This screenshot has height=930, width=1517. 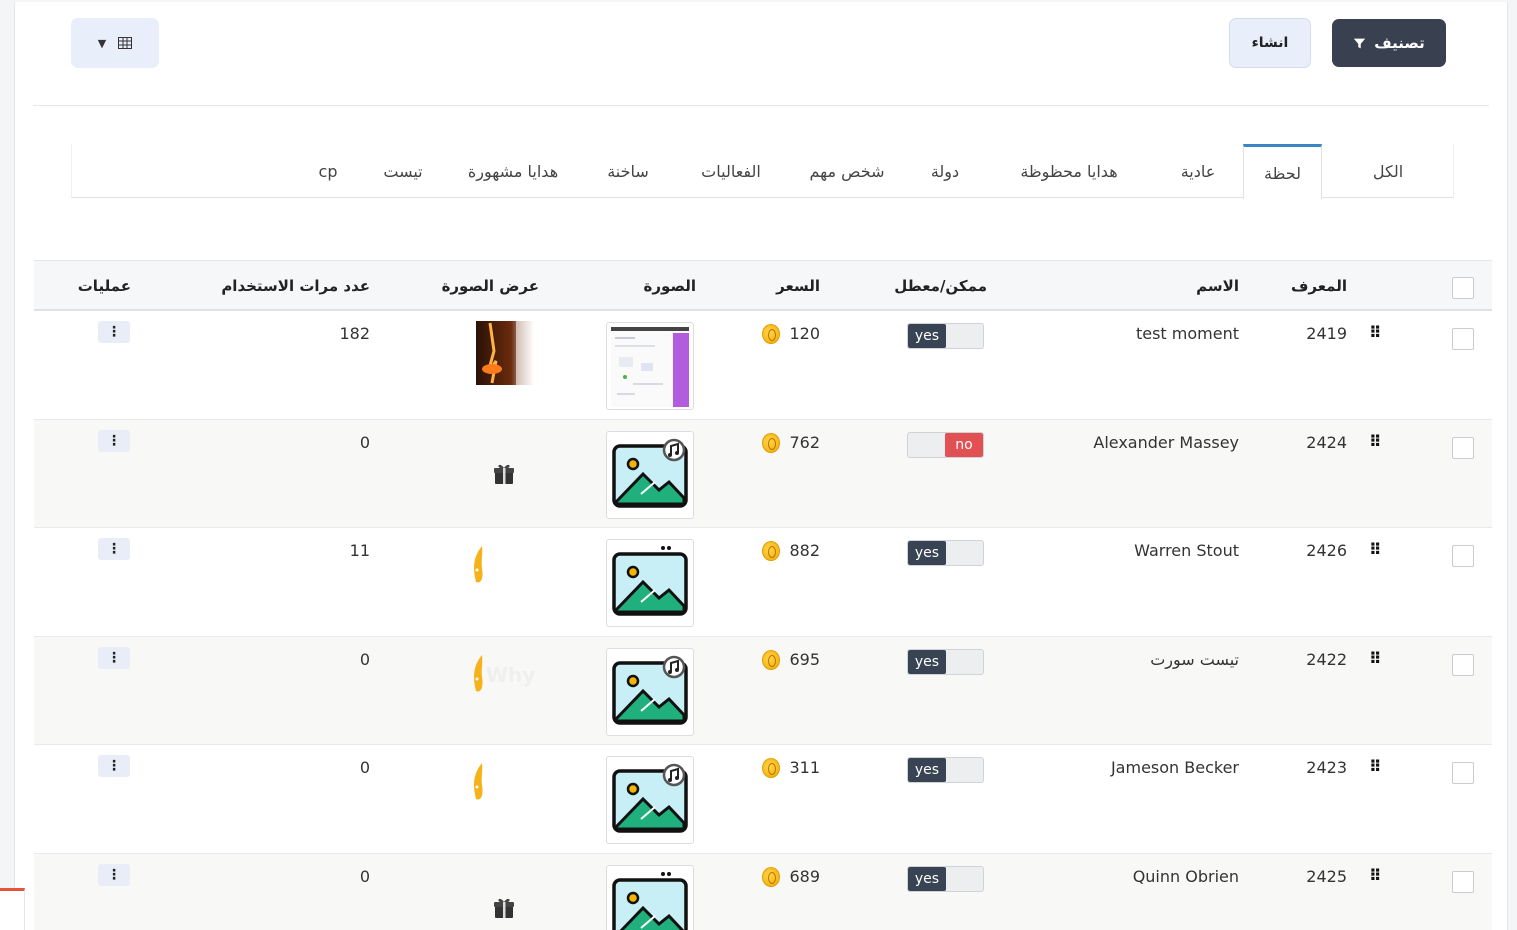 What do you see at coordinates (798, 286) in the screenshot?
I see `header-price: السعر` at bounding box center [798, 286].